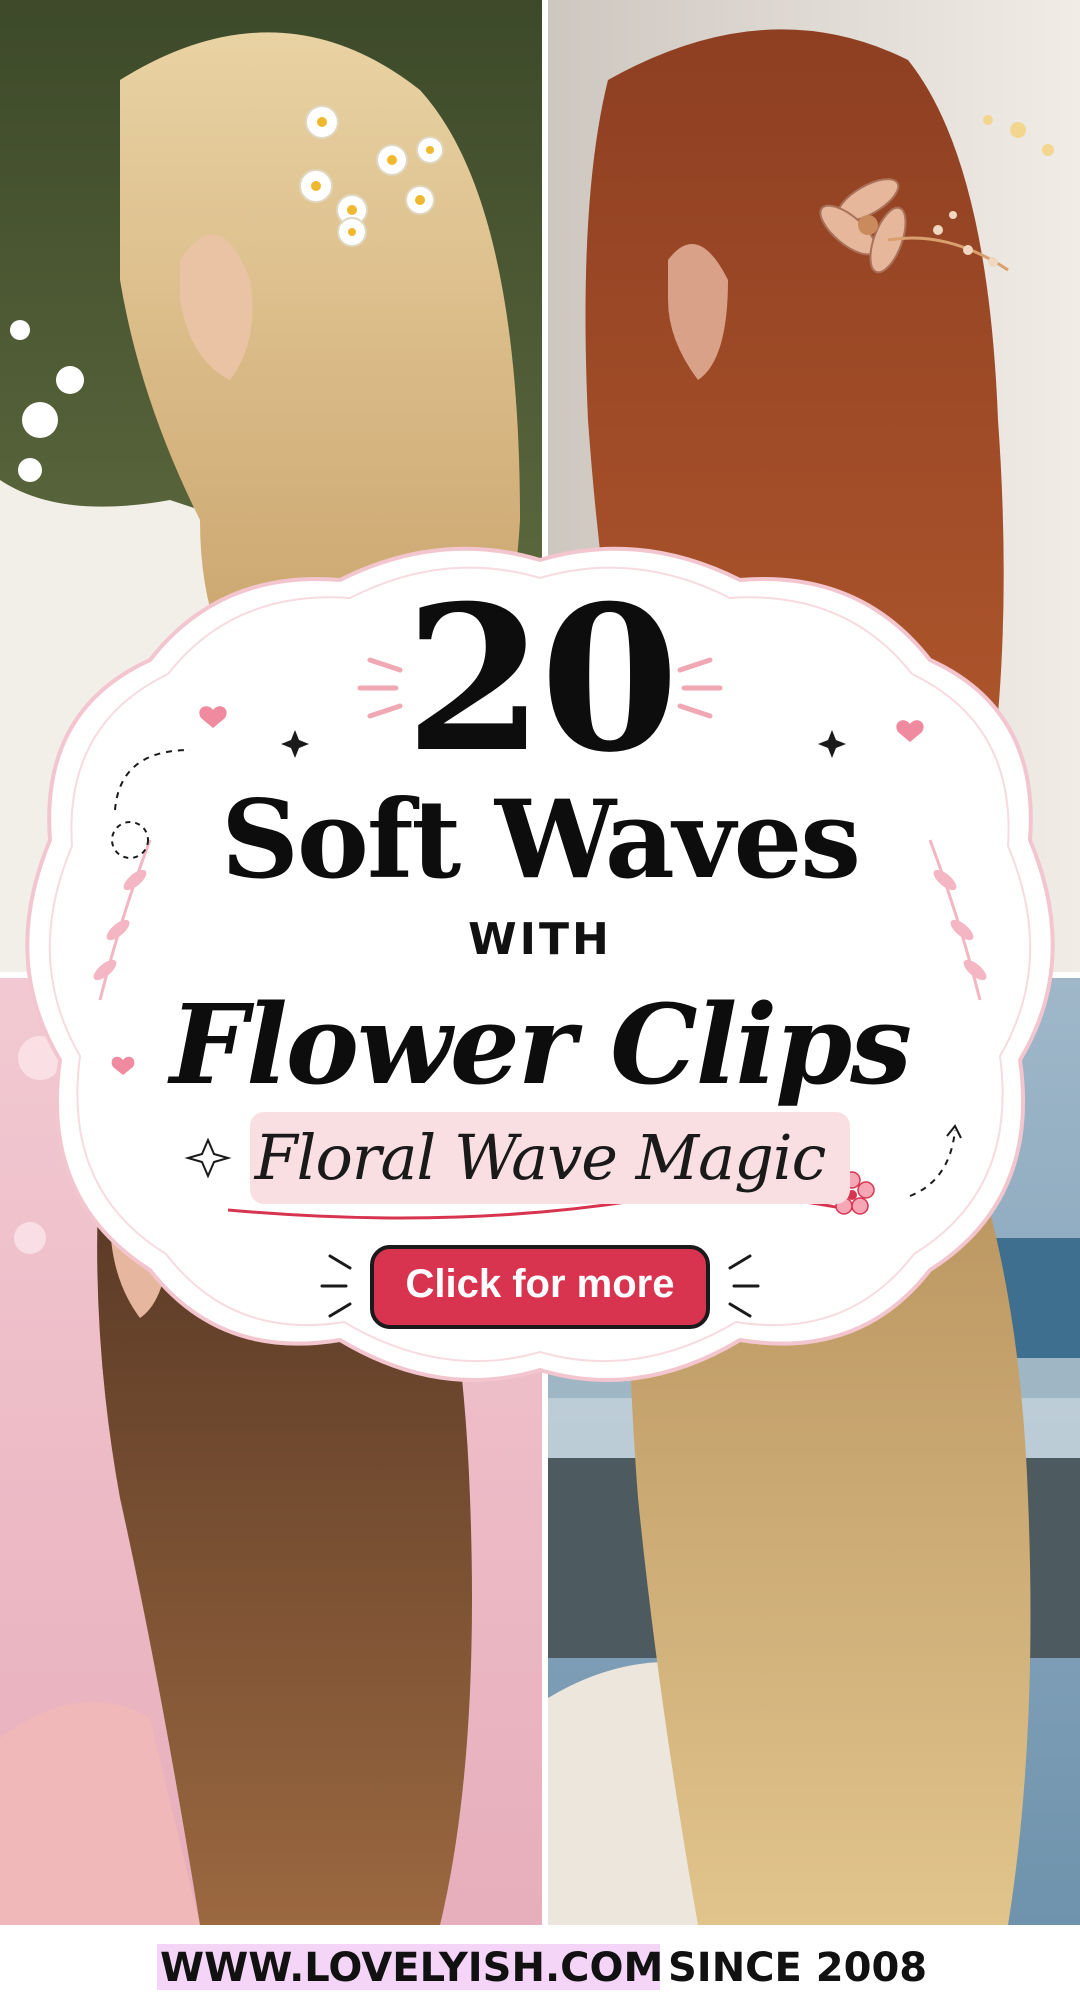 This screenshot has height=2011, width=1080. I want to click on since-label: SINCE 2008, so click(798, 1968).